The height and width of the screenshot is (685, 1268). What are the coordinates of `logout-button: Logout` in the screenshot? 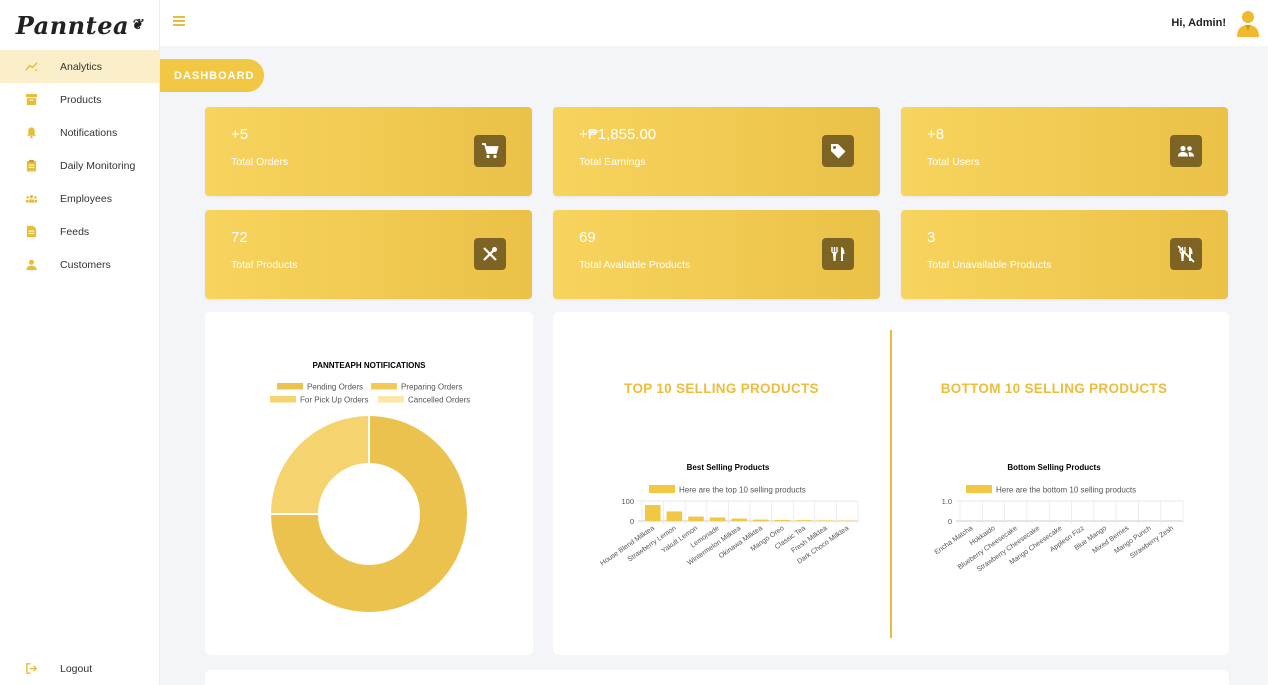 It's located at (80, 668).